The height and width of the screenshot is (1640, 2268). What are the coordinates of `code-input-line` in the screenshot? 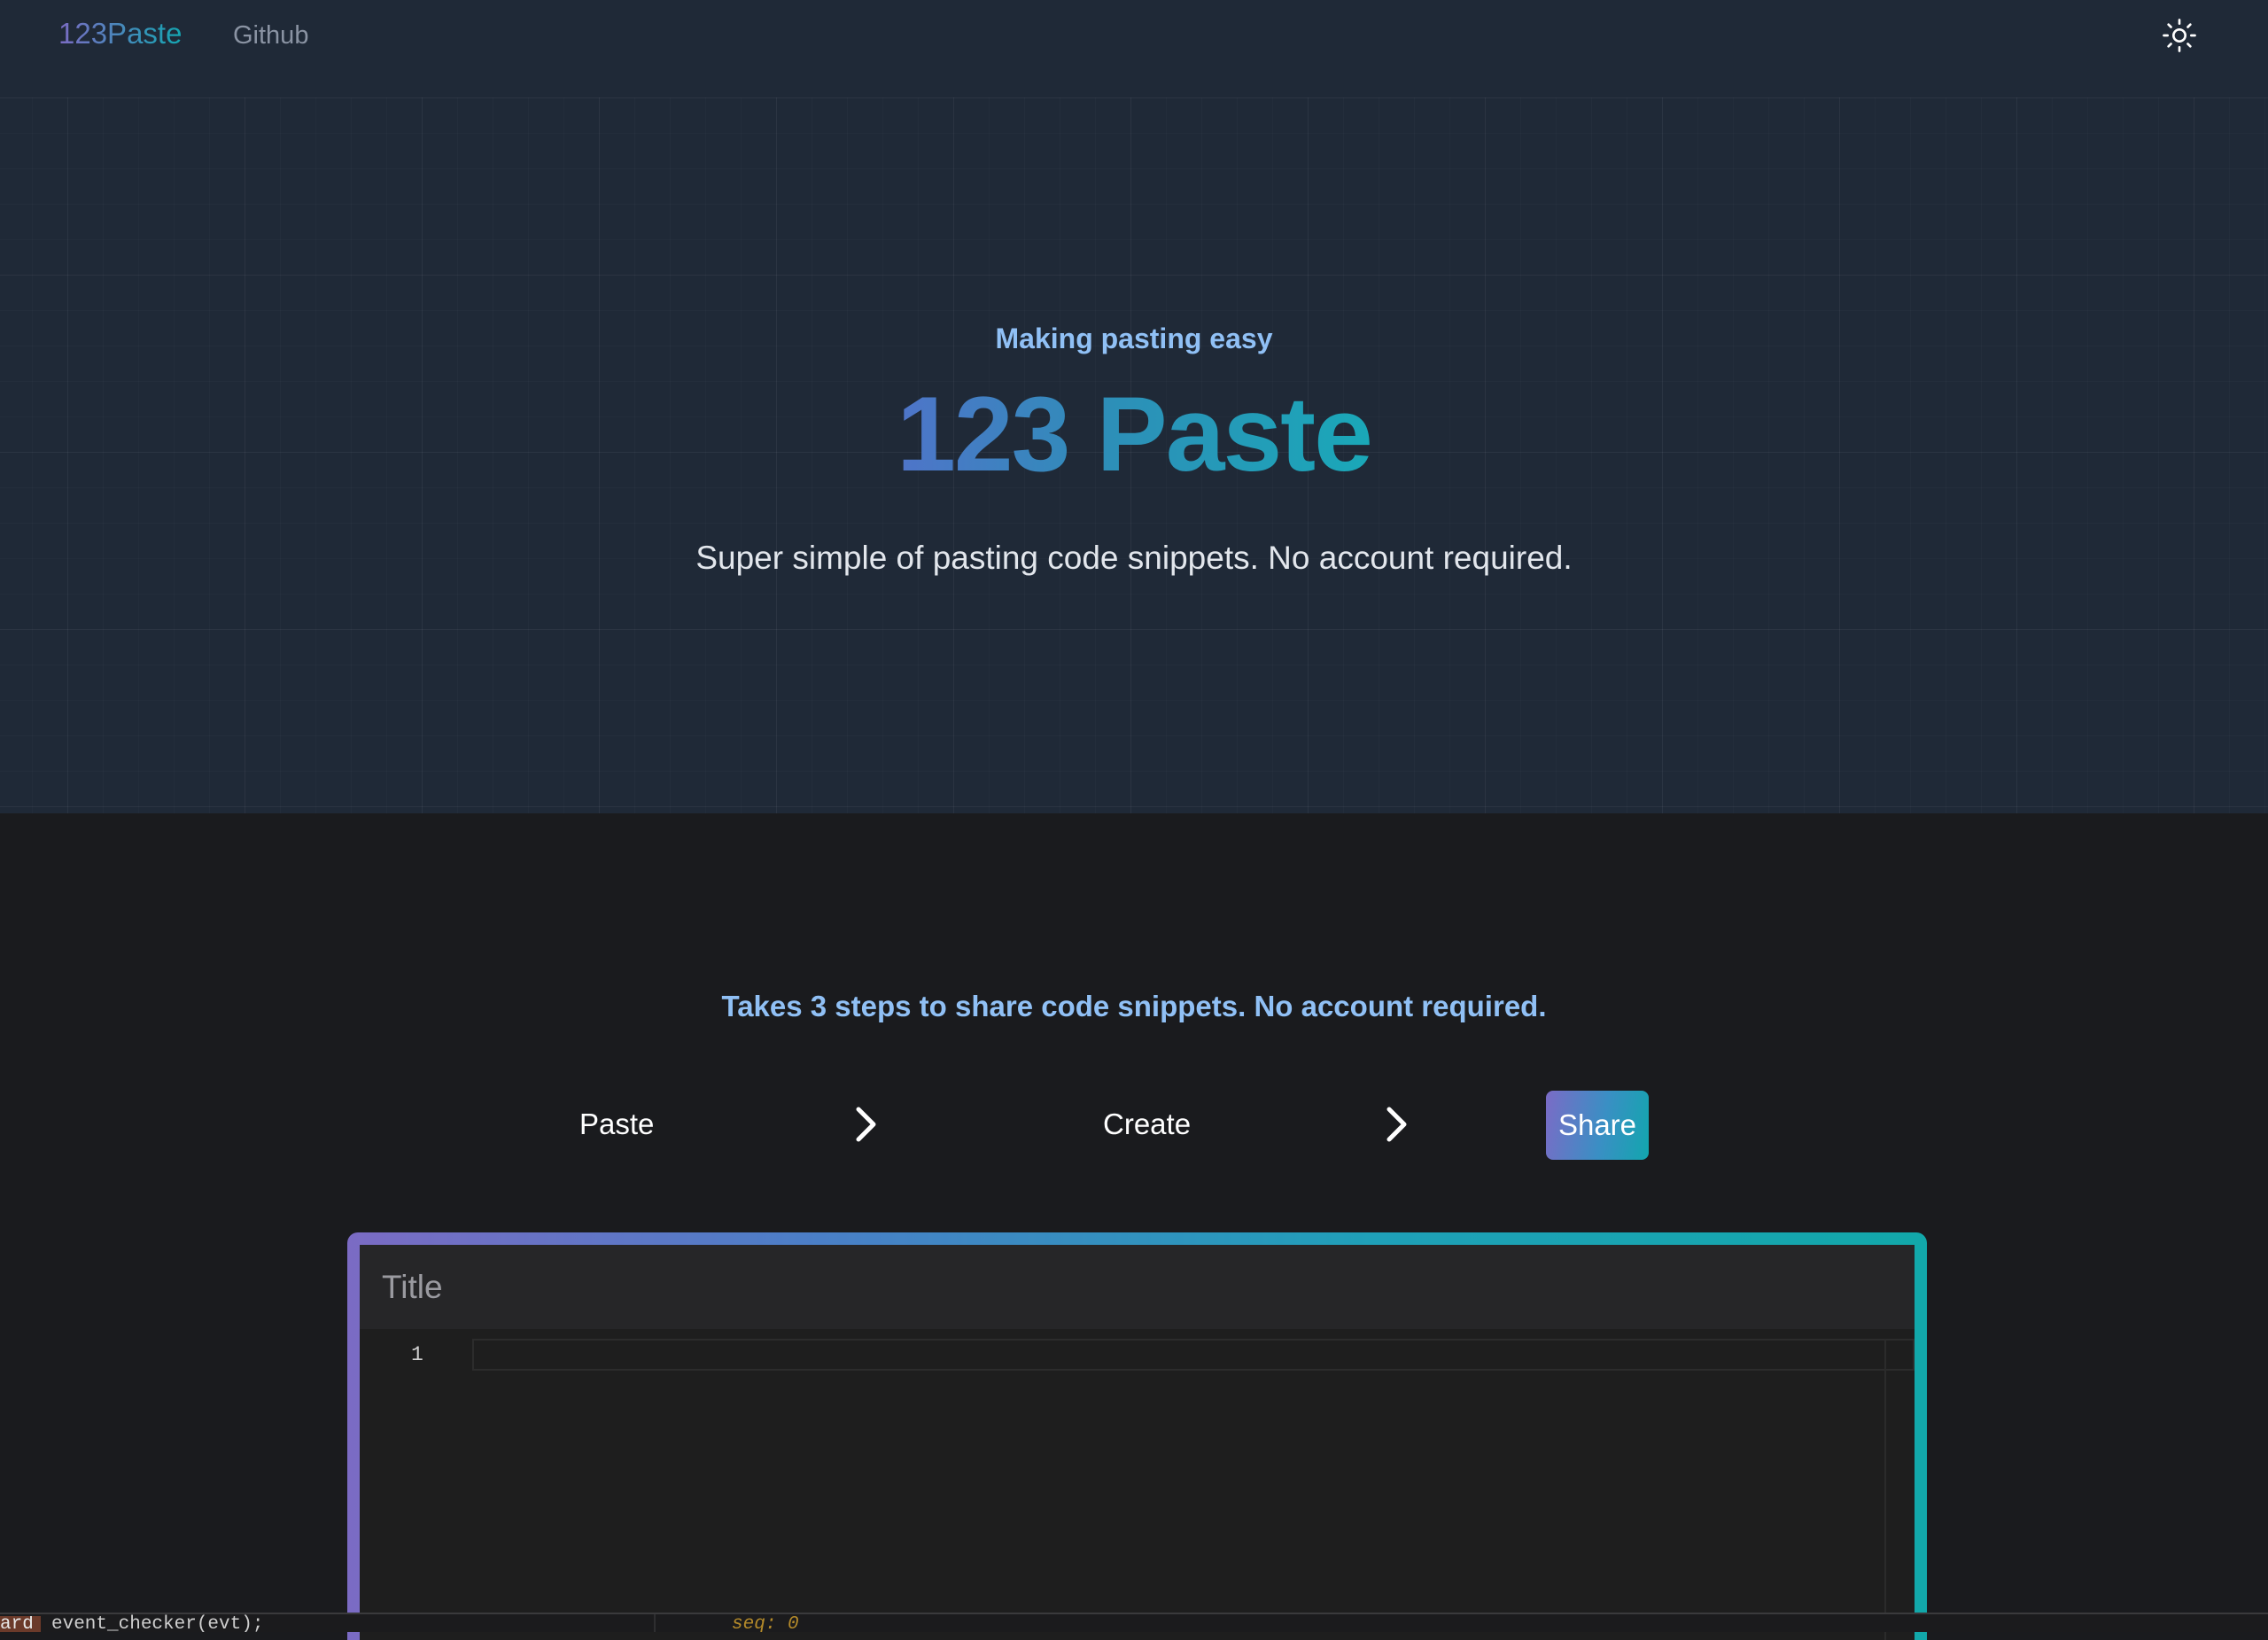 It's located at (1193, 1355).